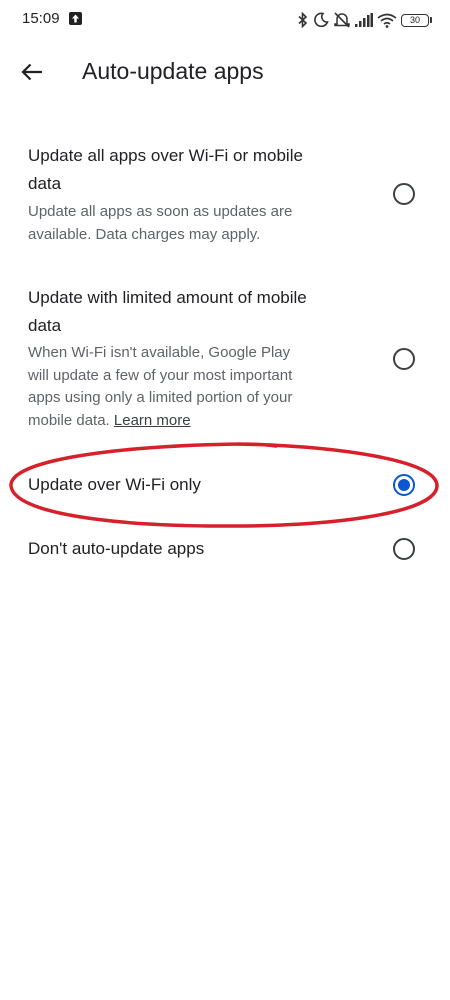 The height and width of the screenshot is (1000, 450). Describe the element at coordinates (303, 20) in the screenshot. I see `bluetooth-icon` at that location.